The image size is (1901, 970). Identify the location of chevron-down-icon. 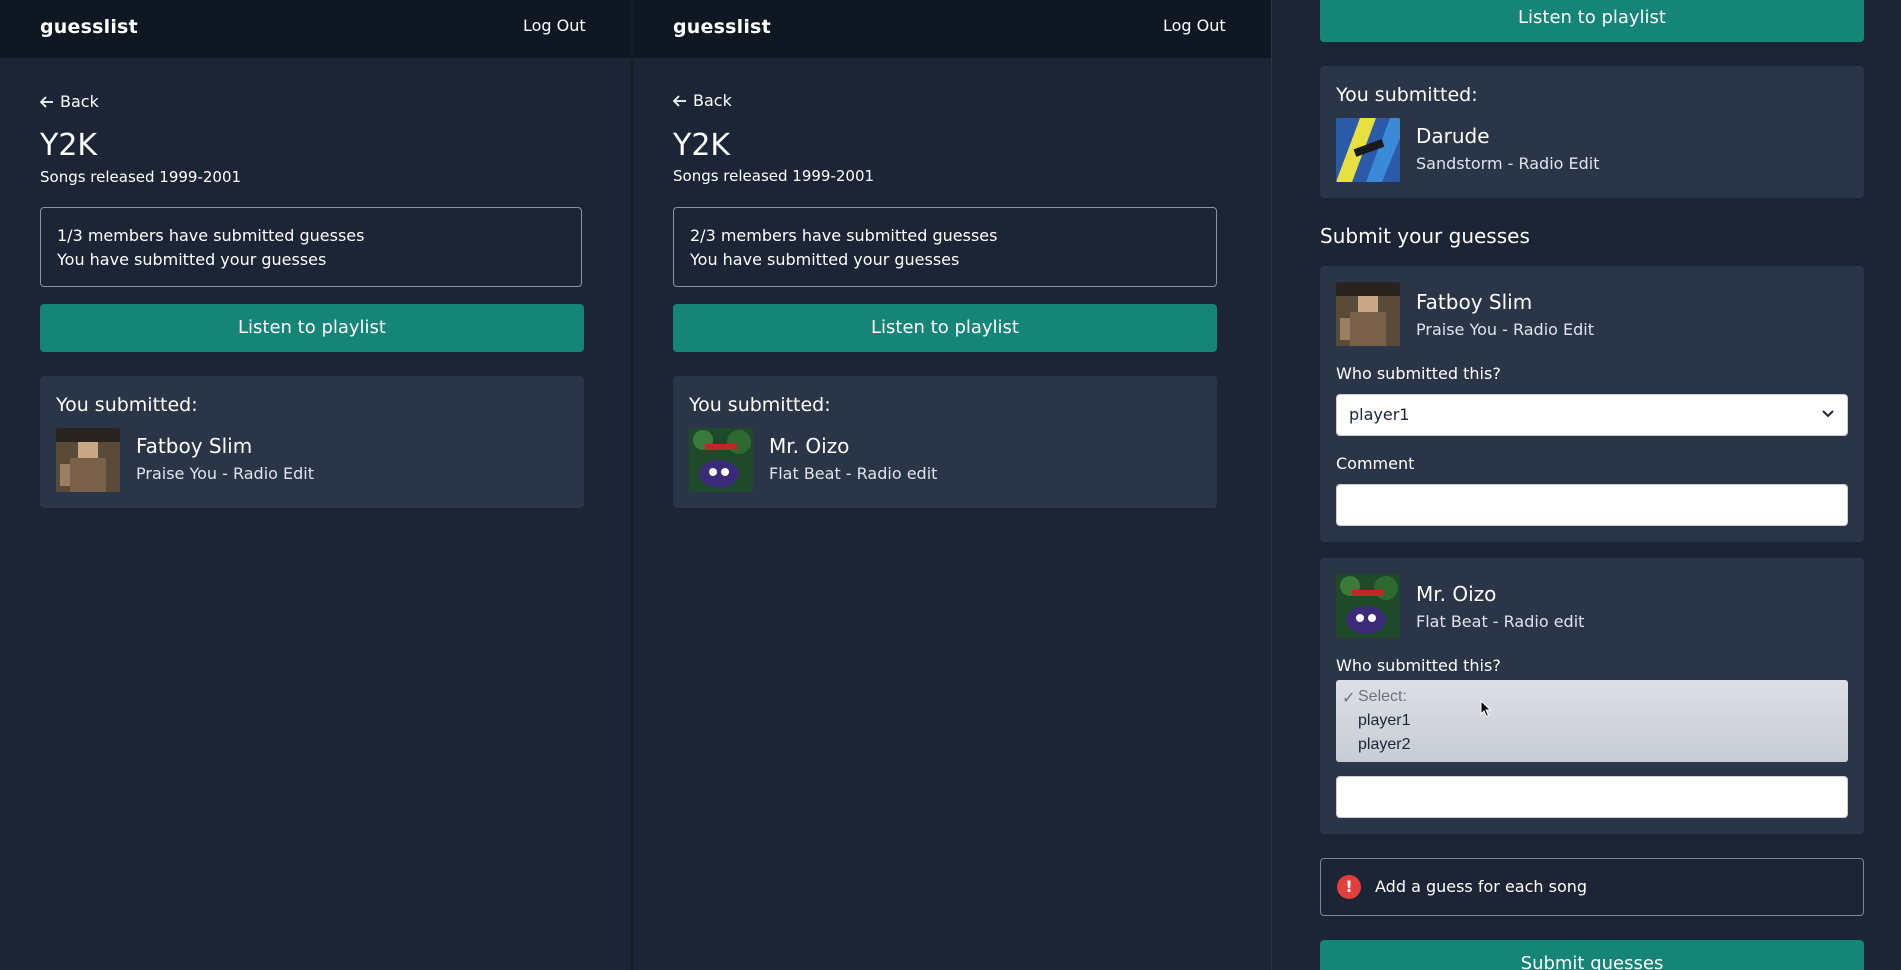
(1828, 414).